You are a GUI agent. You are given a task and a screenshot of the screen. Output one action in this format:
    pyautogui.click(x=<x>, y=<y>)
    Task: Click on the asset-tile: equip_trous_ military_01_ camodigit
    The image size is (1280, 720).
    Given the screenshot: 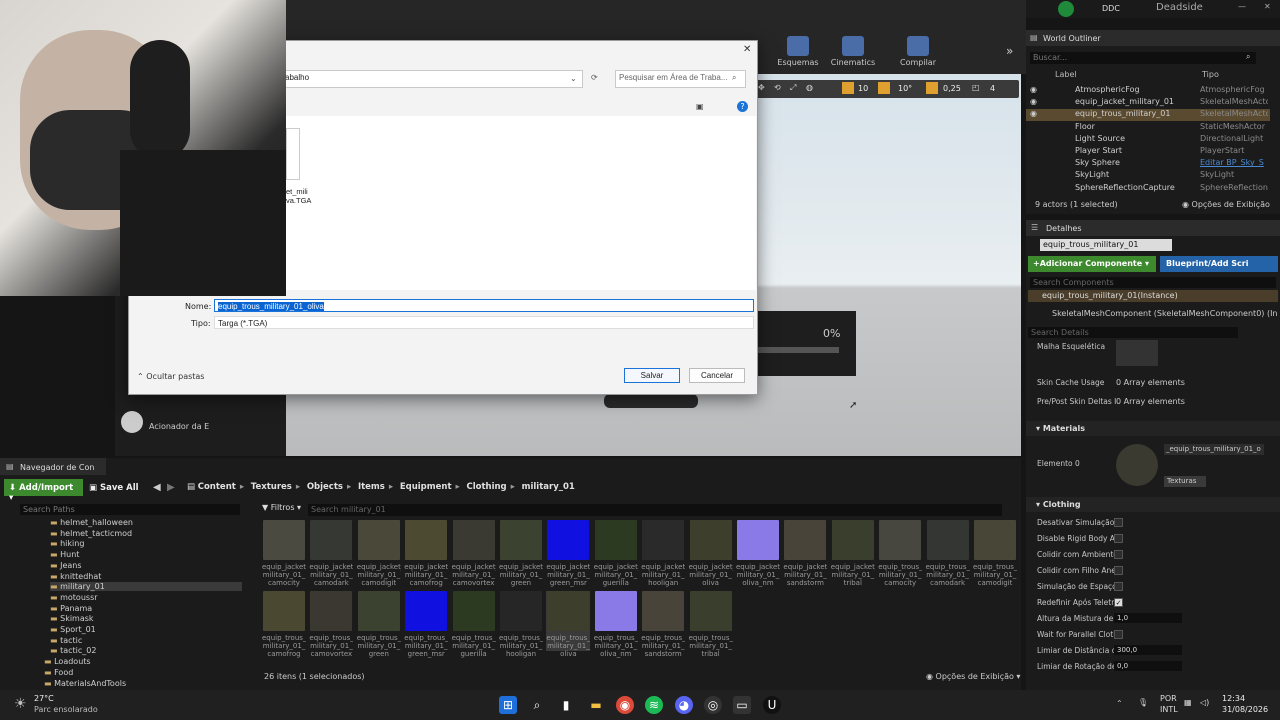 What is the action you would take?
    pyautogui.click(x=995, y=553)
    